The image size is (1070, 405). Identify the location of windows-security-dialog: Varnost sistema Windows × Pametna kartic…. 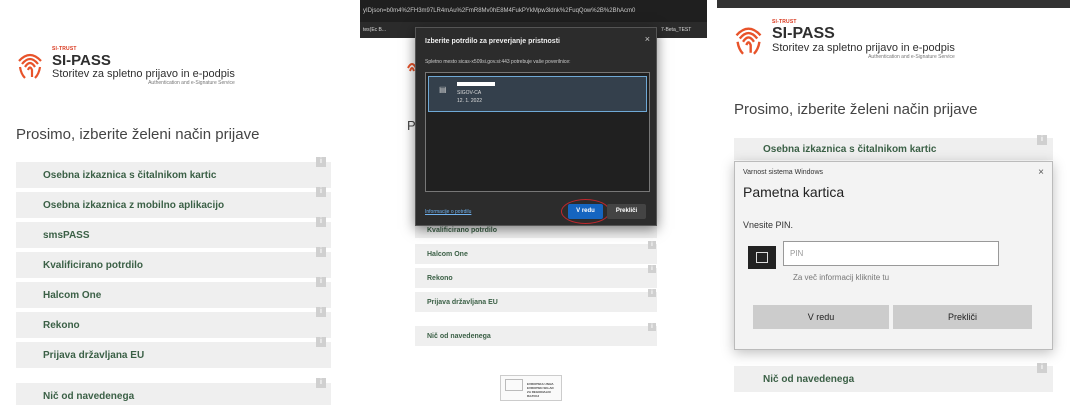
(893, 255).